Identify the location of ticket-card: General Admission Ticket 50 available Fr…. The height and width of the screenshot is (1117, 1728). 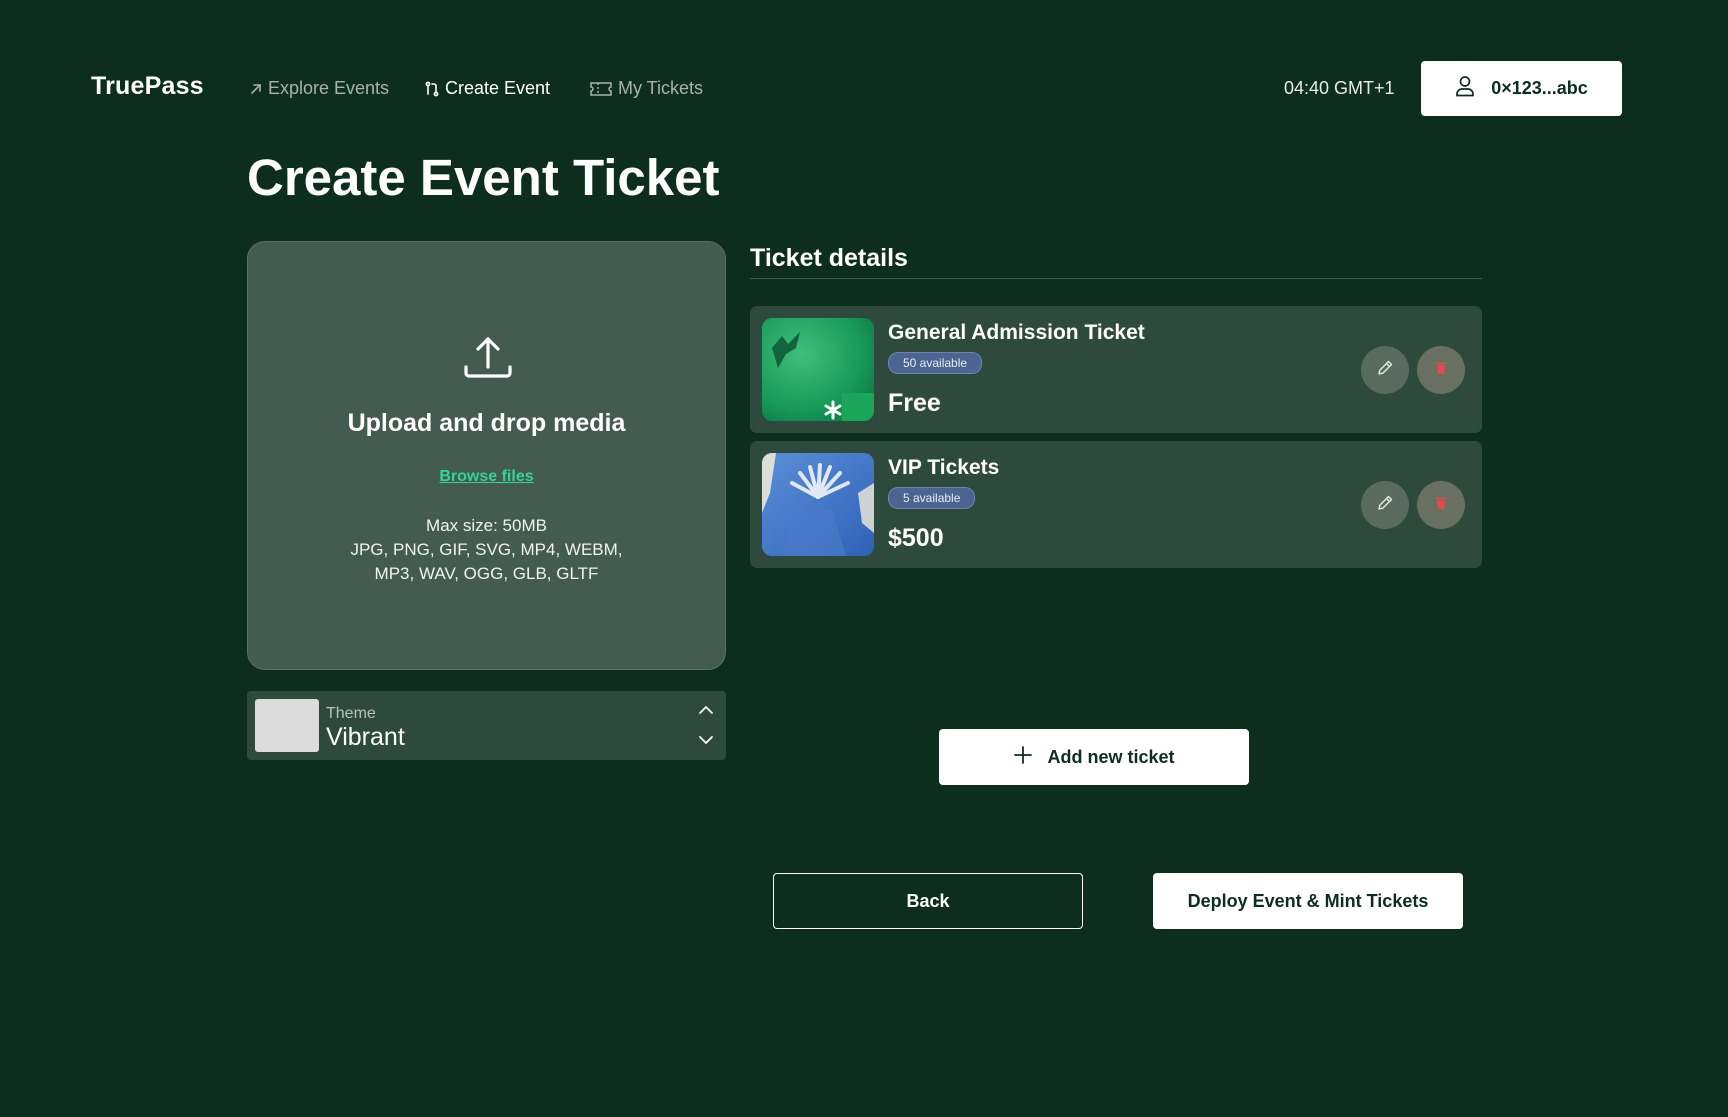
(1116, 369).